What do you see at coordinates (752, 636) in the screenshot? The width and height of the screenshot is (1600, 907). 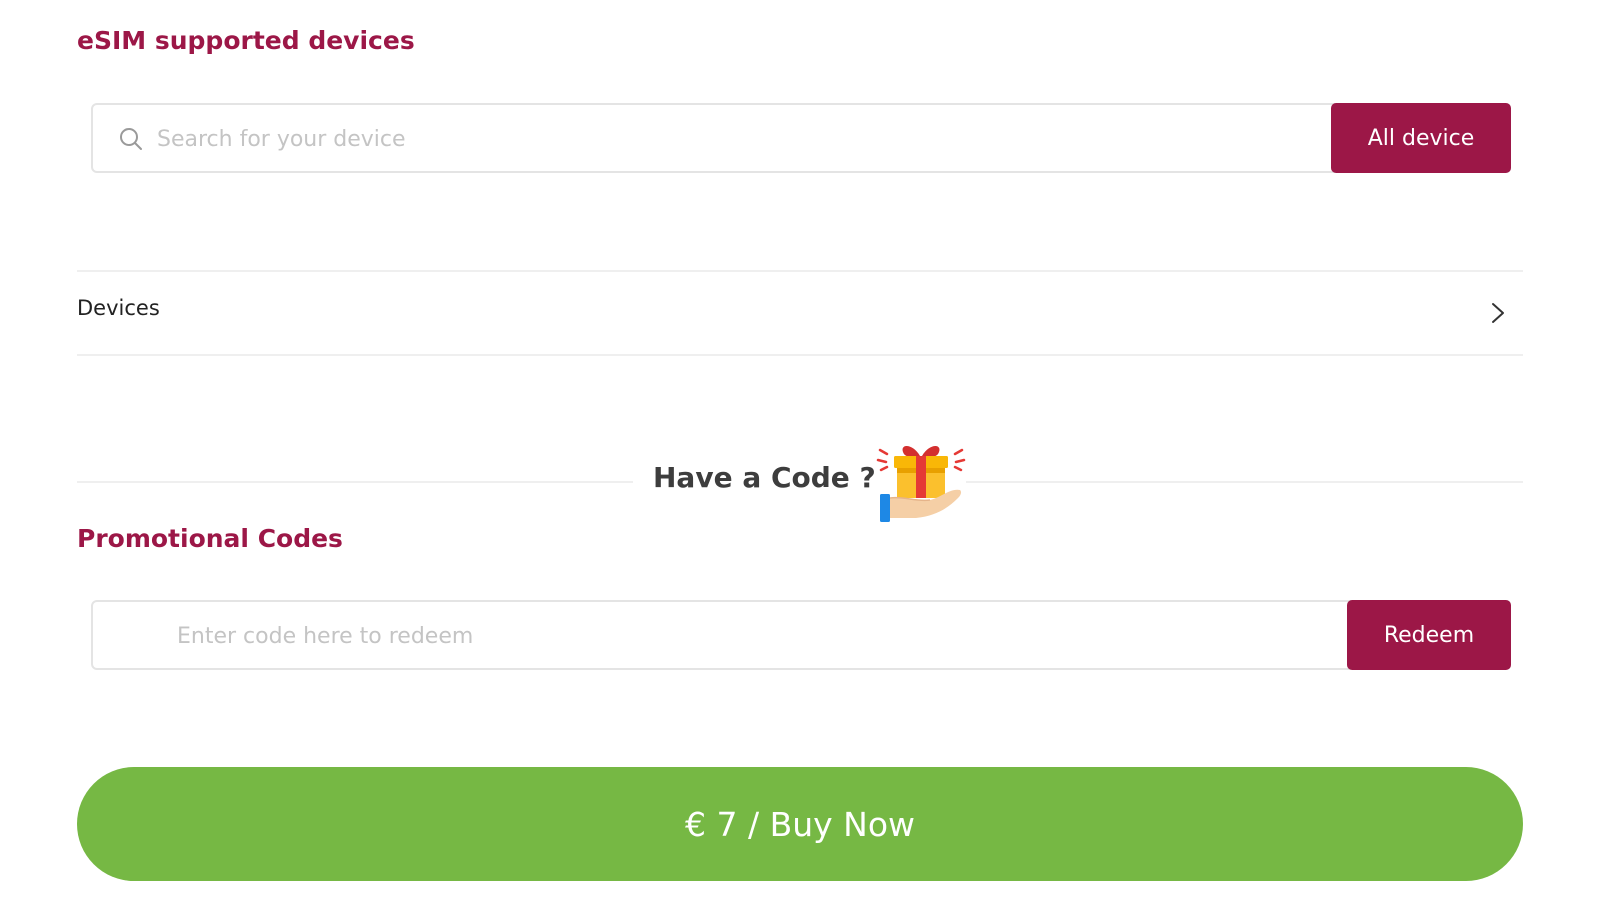 I see `promo-code-input` at bounding box center [752, 636].